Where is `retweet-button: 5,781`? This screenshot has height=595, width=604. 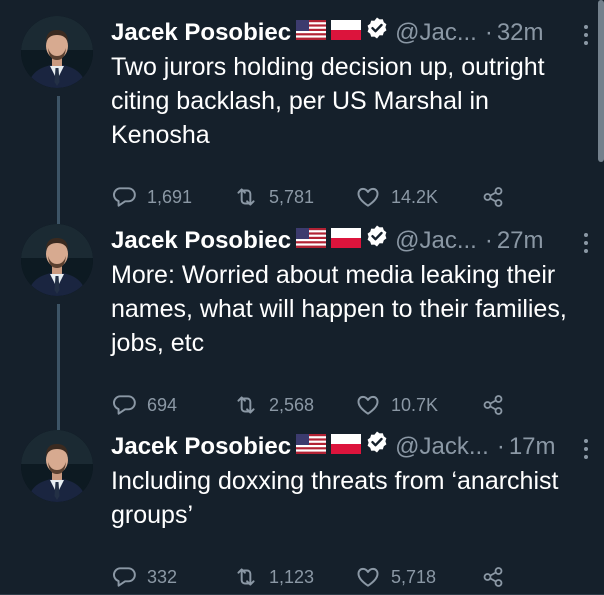 retweet-button: 5,781 is located at coordinates (294, 197).